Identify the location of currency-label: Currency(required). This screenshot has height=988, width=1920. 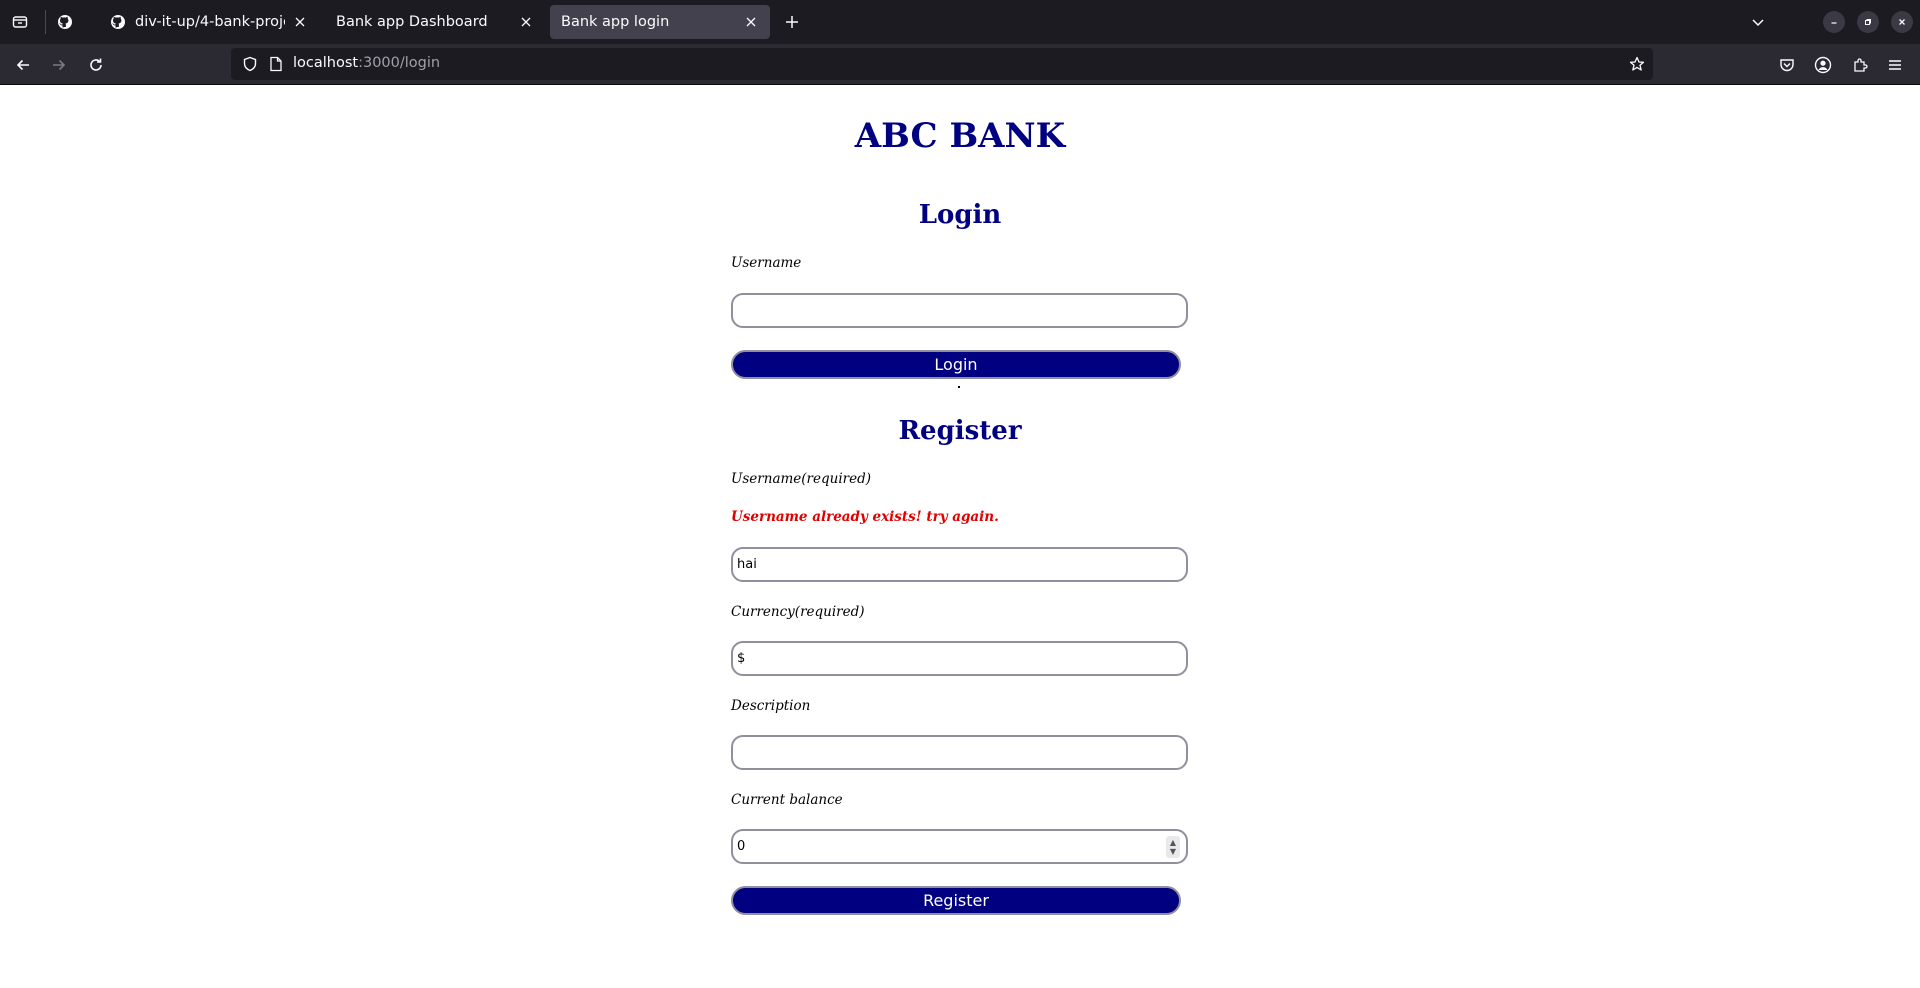
(798, 612).